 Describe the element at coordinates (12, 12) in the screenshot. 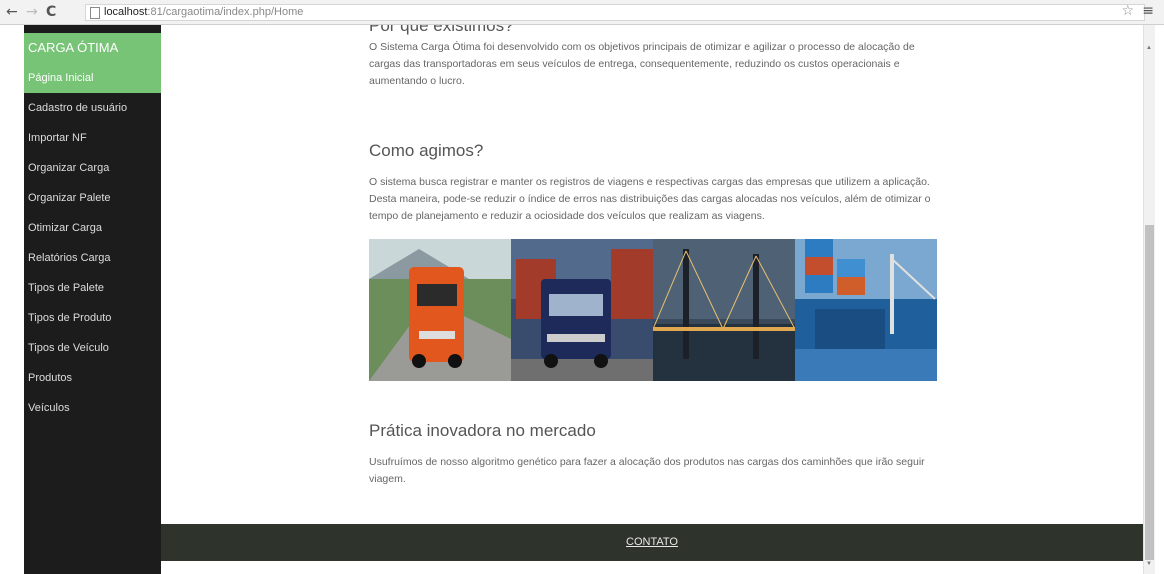

I see `back-arrow-icon: ←` at that location.